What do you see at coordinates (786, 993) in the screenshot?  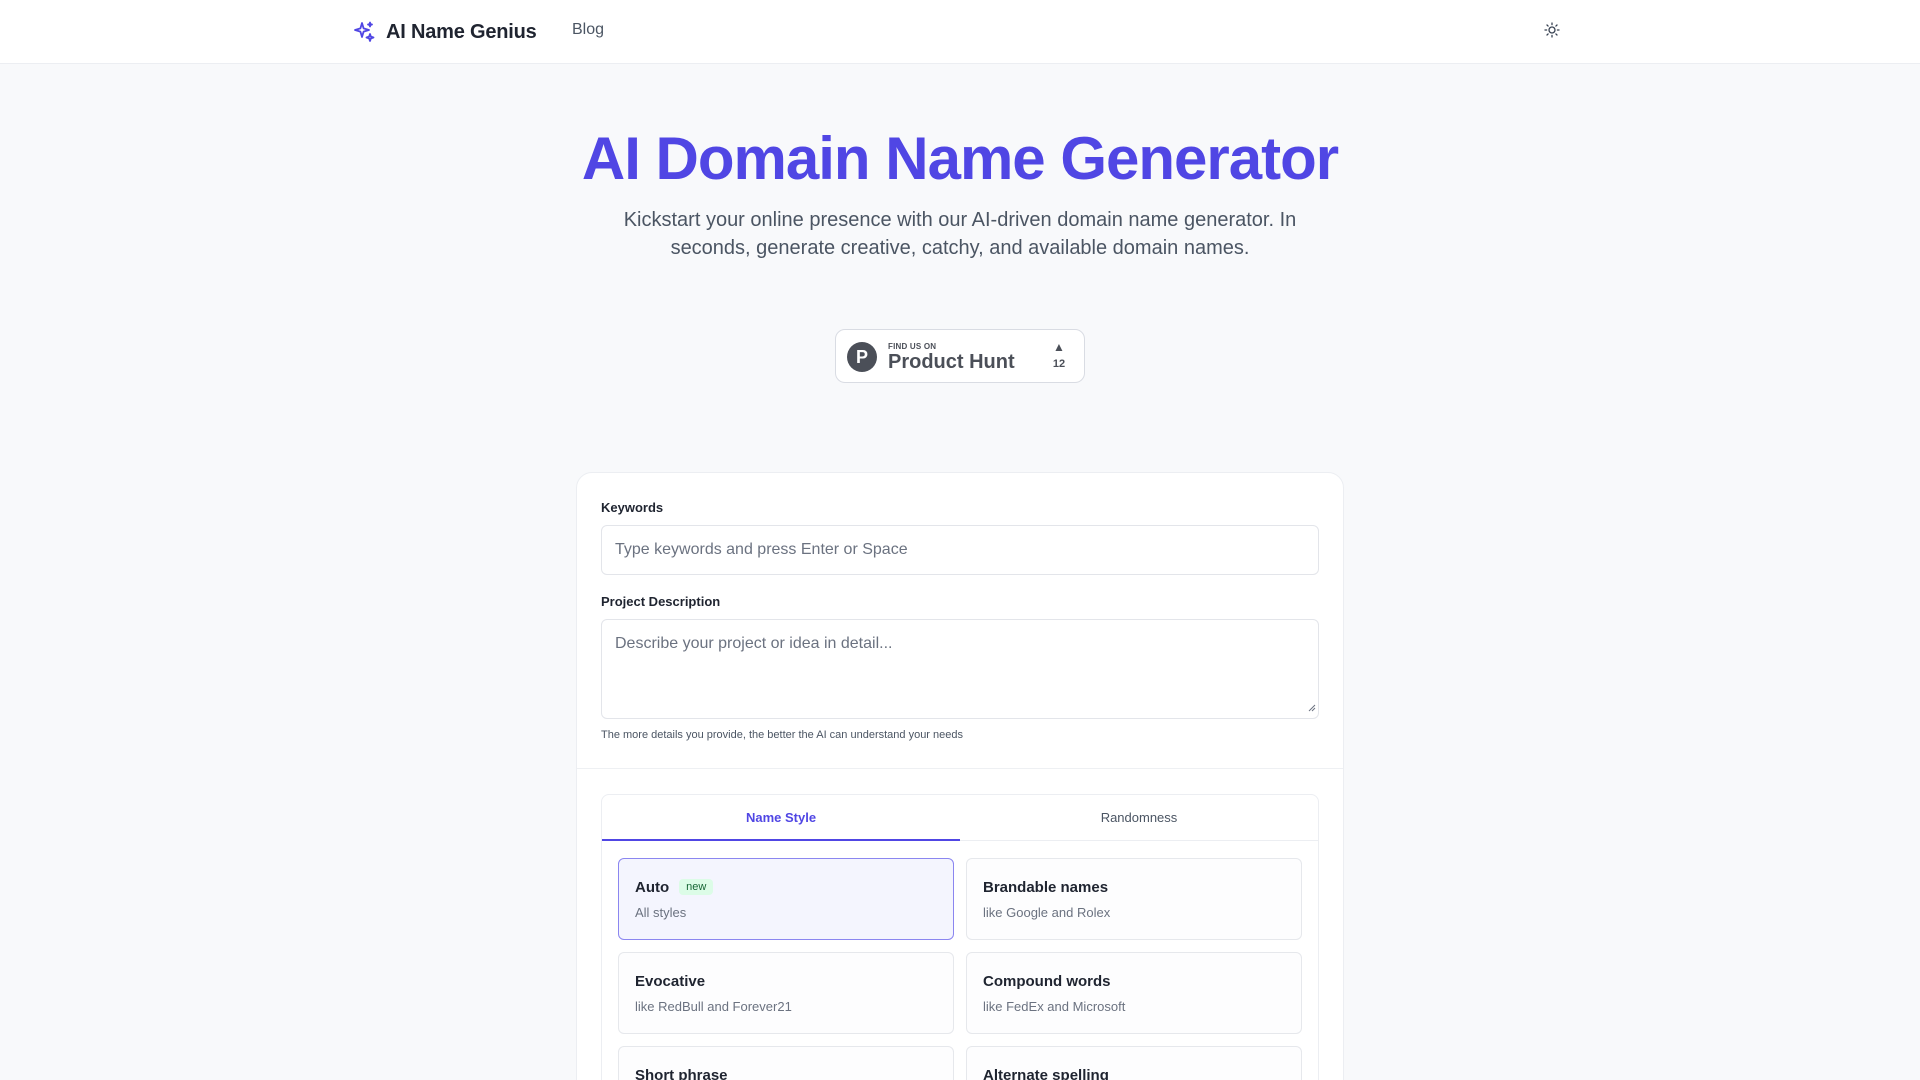 I see `style-option-evocative: Evocative like RedBull and Forever21` at bounding box center [786, 993].